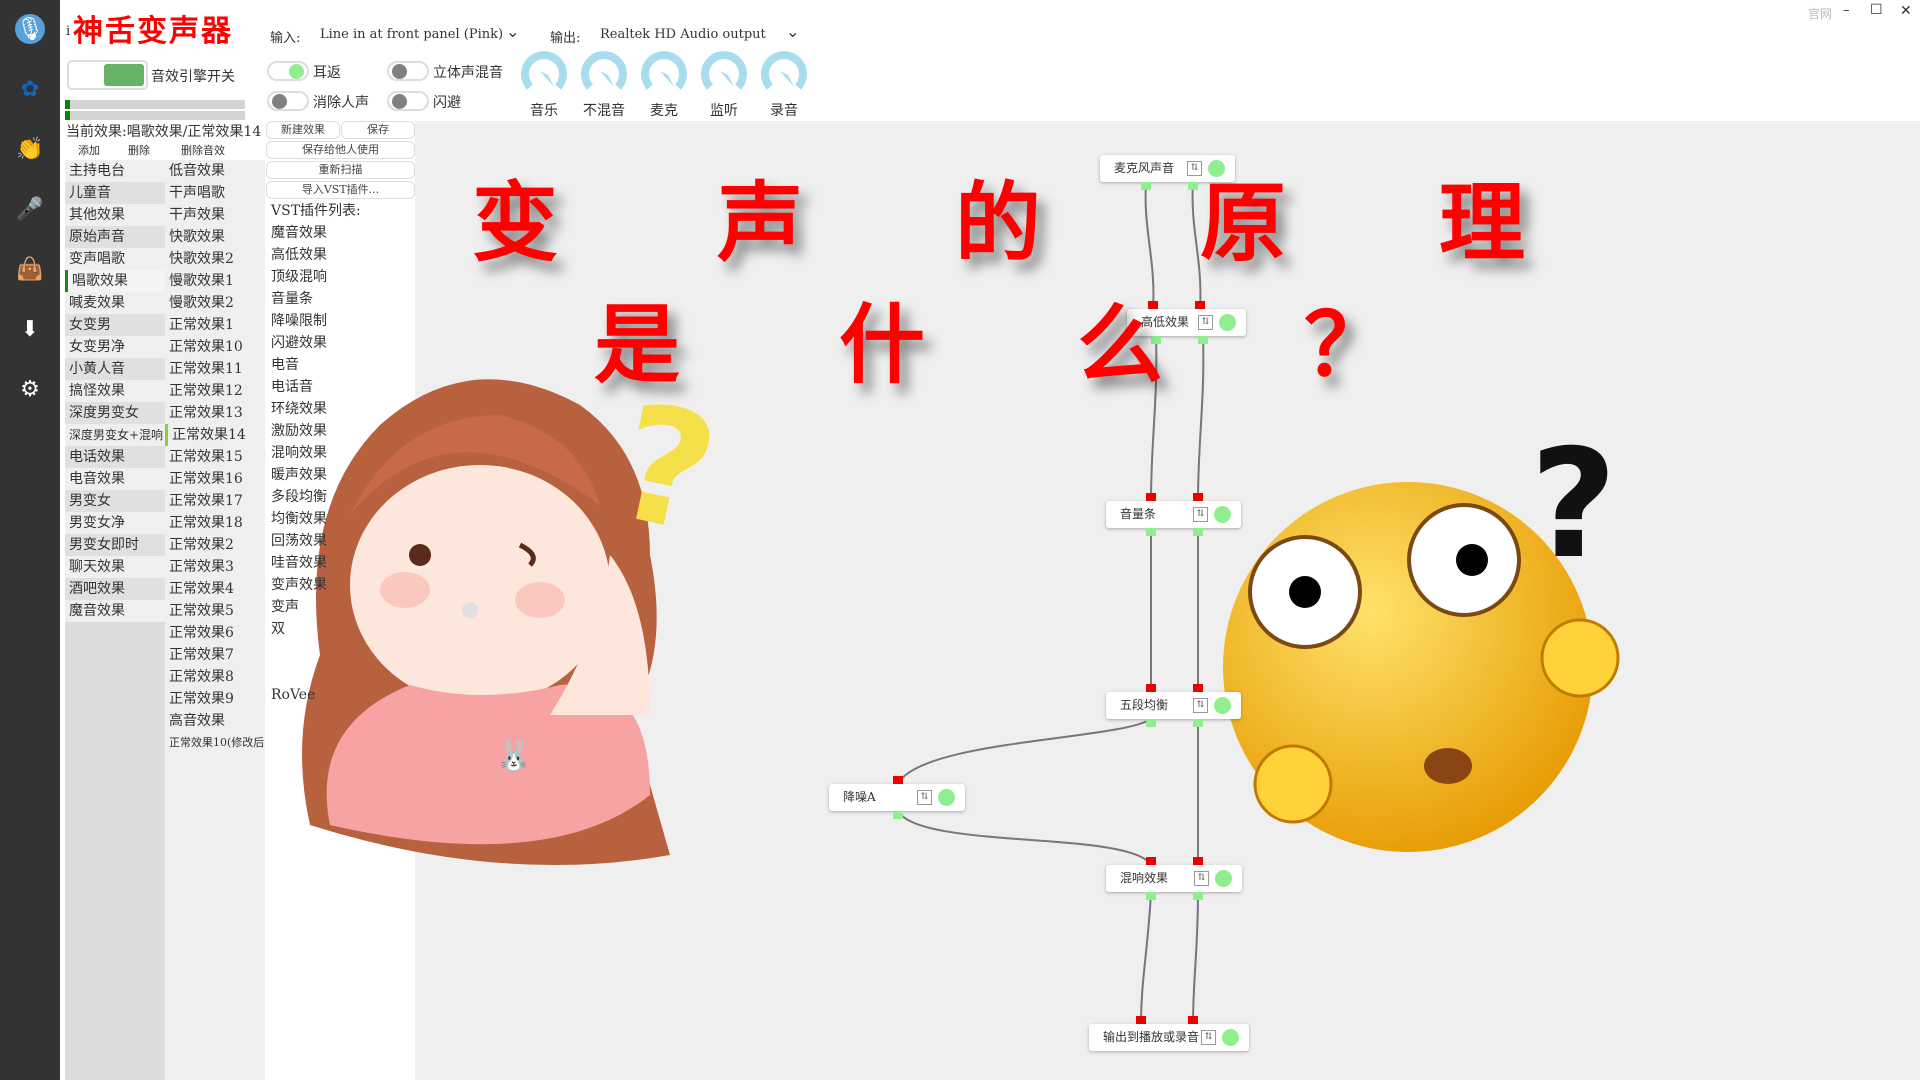 The image size is (1920, 1080). What do you see at coordinates (285, 365) in the screenshot?
I see `vst-plugin-item: 电音` at bounding box center [285, 365].